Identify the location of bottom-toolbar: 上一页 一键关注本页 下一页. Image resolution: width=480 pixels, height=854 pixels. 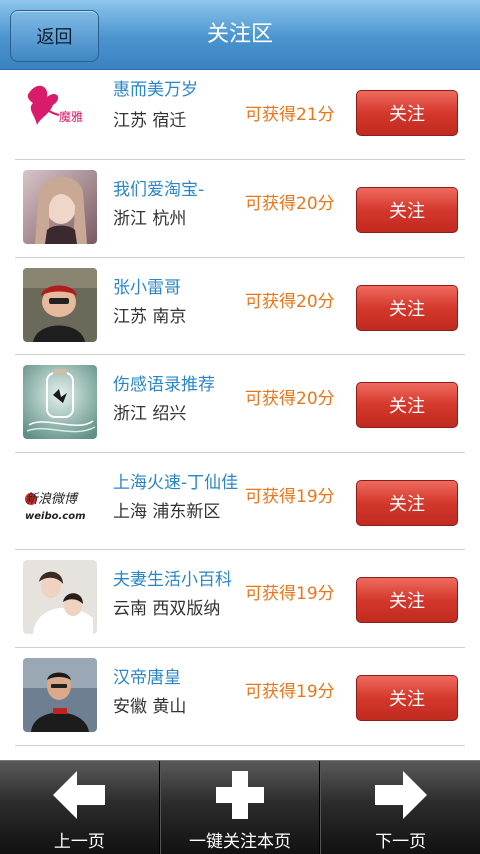
(240, 807).